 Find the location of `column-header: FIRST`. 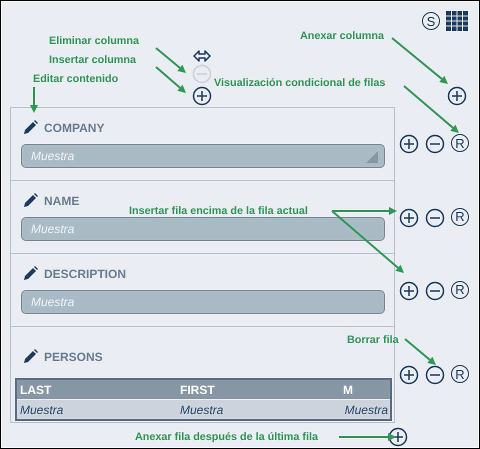

column-header: FIRST is located at coordinates (198, 389).